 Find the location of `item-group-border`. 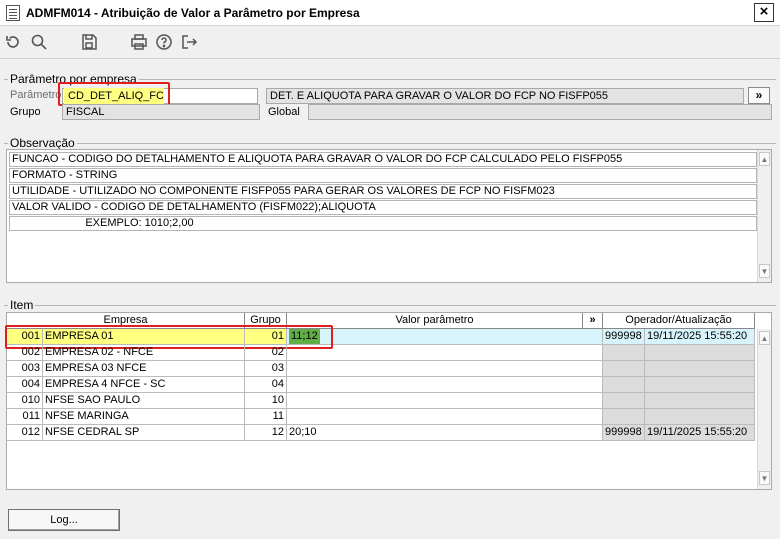

item-group-border is located at coordinates (390, 305).